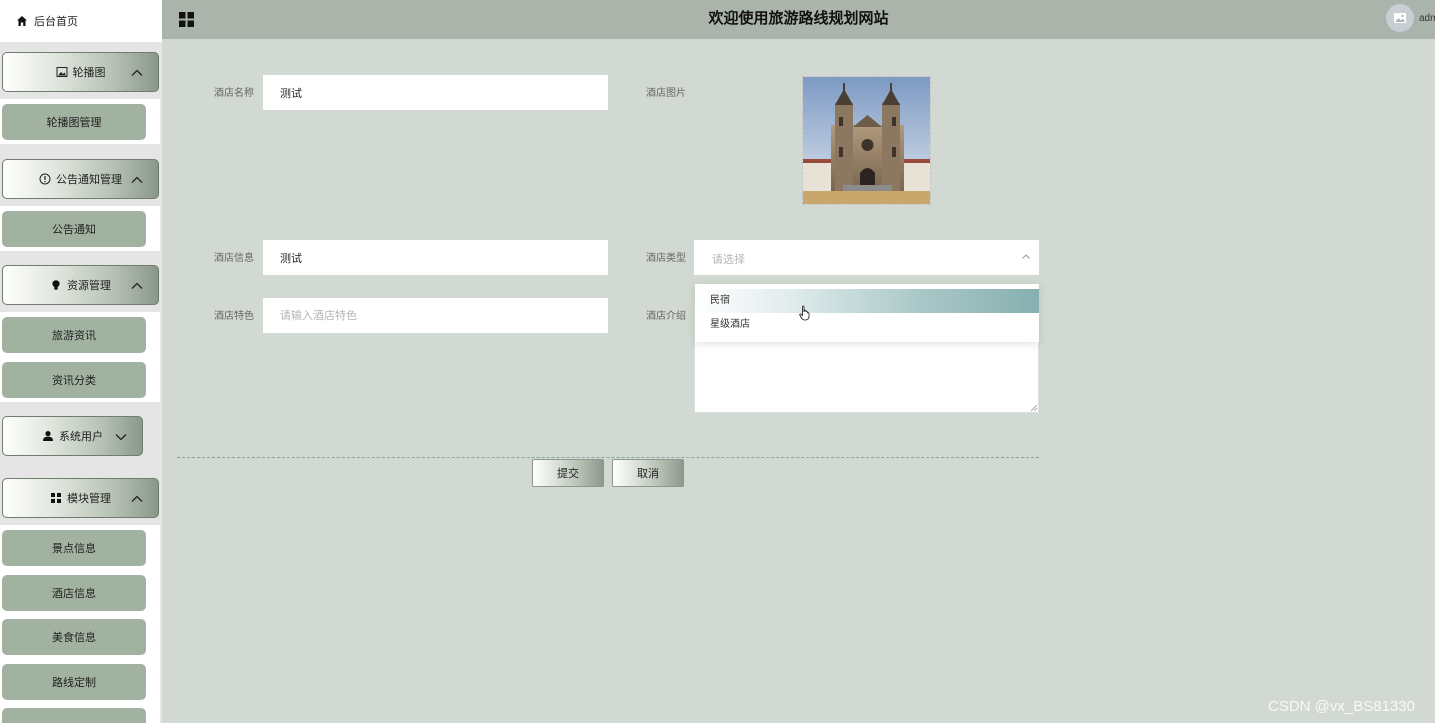  I want to click on sidebar-item-label: 景点信息, so click(74, 549).